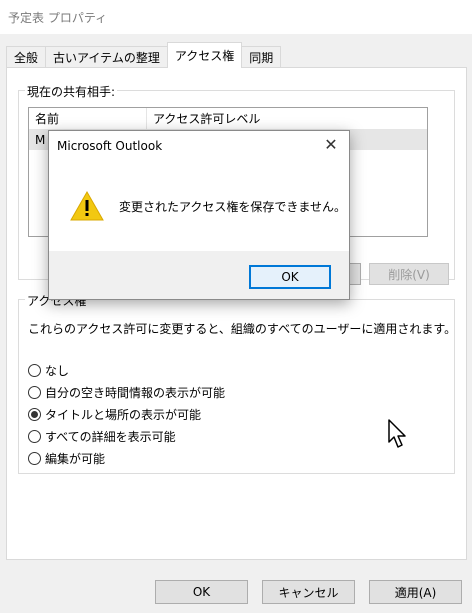 This screenshot has height=613, width=472. What do you see at coordinates (75, 459) in the screenshot?
I see `radio-label: 編集が可能` at bounding box center [75, 459].